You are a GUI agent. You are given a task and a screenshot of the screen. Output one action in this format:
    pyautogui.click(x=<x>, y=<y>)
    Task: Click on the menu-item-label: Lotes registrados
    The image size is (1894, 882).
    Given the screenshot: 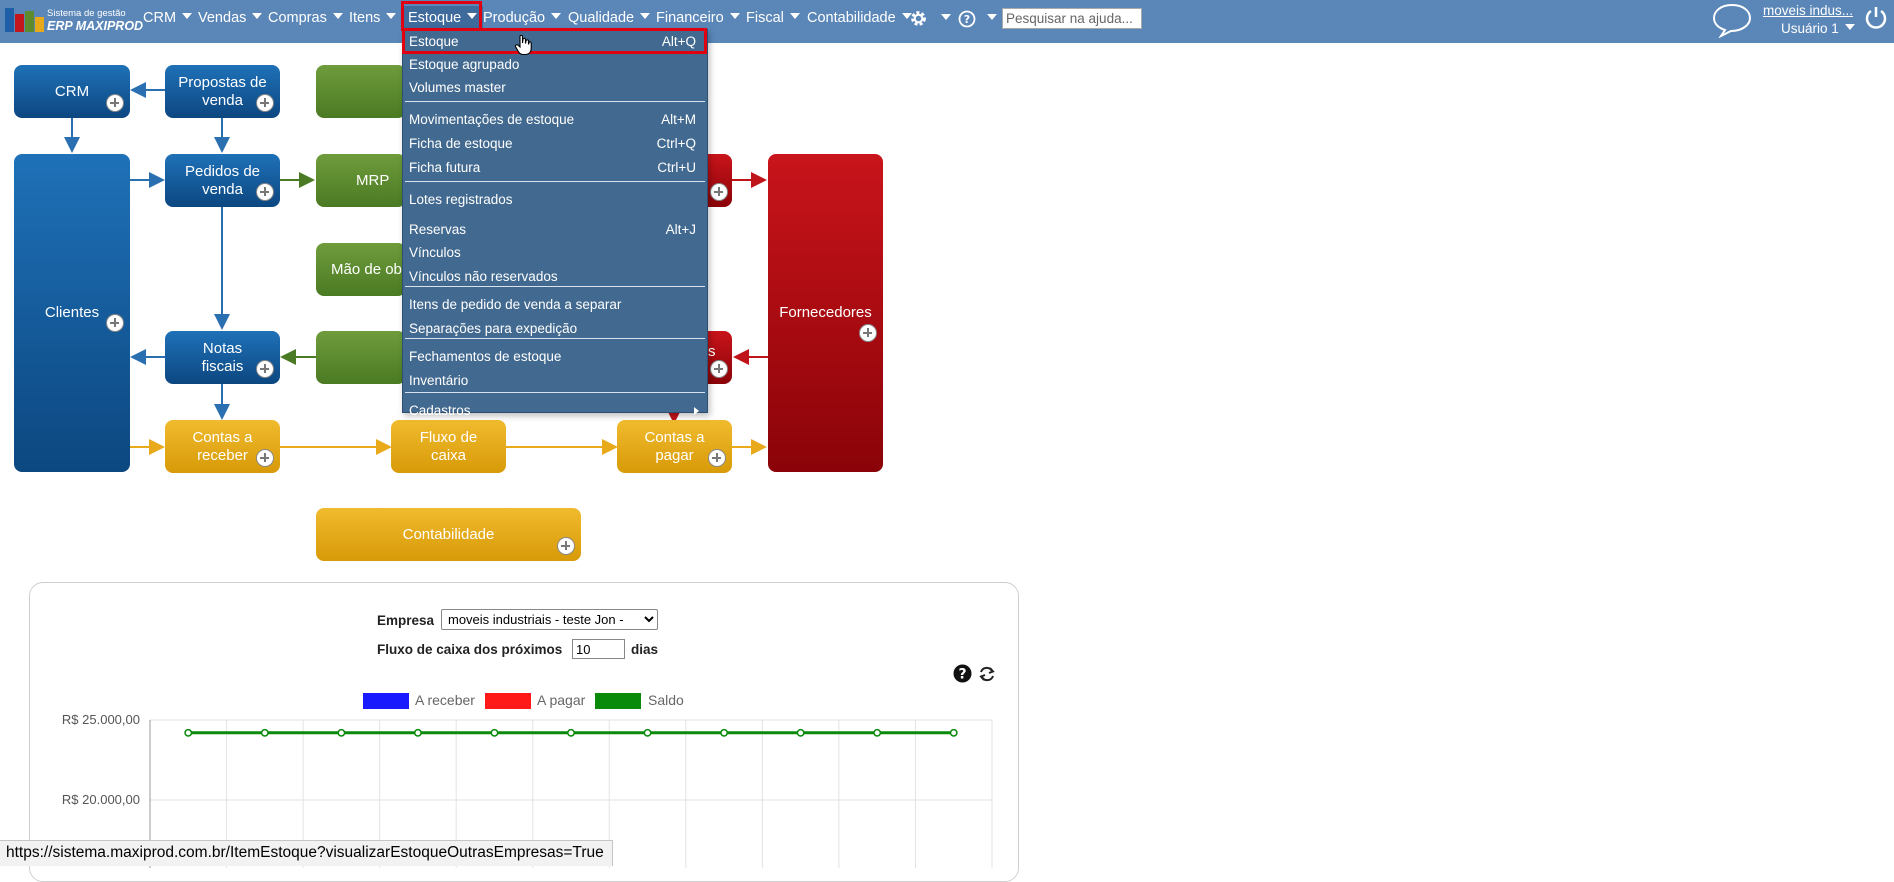 What is the action you would take?
    pyautogui.click(x=461, y=199)
    